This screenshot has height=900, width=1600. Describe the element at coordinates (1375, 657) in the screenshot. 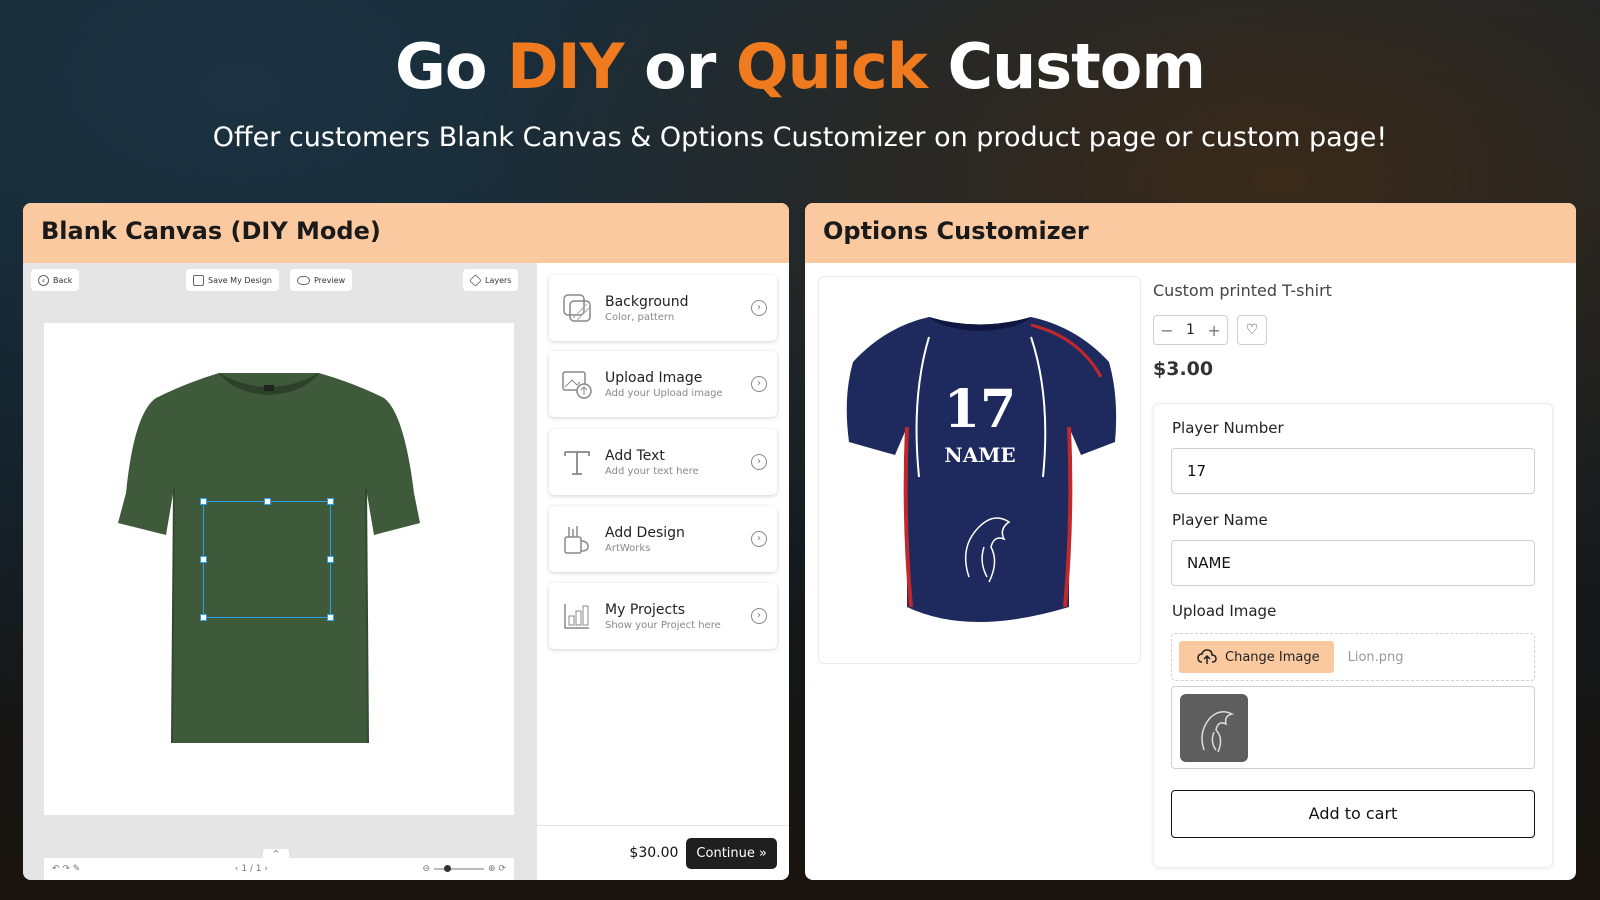

I see `uploaded-file-name: Lion.png` at that location.